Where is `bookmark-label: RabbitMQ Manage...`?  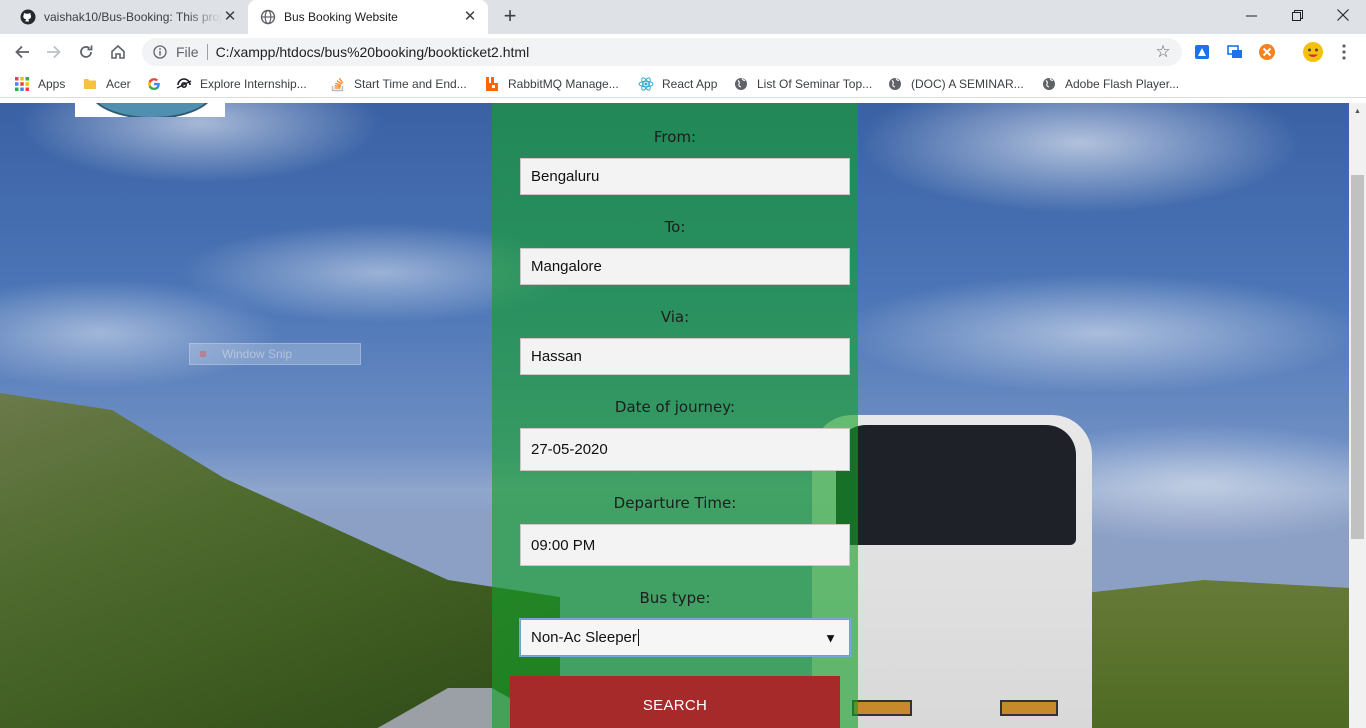 bookmark-label: RabbitMQ Manage... is located at coordinates (563, 84).